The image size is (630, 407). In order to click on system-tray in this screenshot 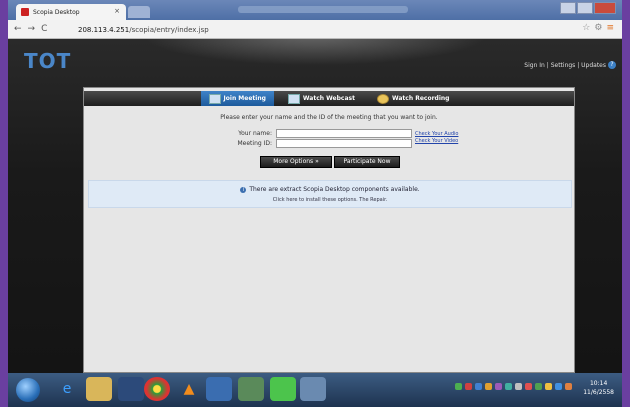, I will do `click(513, 386)`.